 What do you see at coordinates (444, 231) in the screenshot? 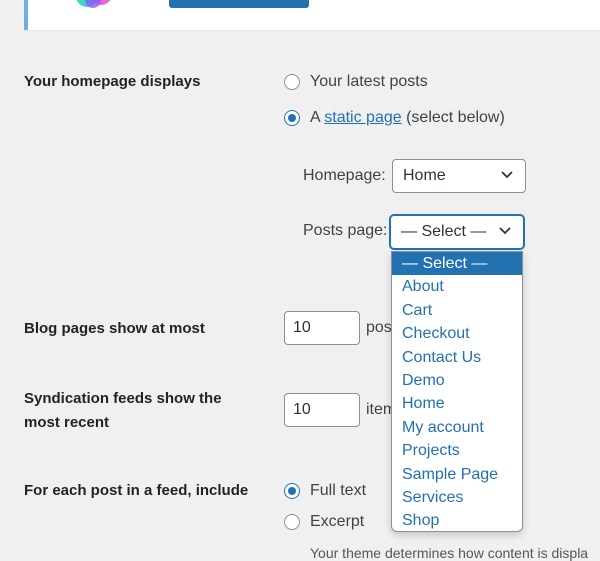
I see `posts-page-select-value: — Select —` at bounding box center [444, 231].